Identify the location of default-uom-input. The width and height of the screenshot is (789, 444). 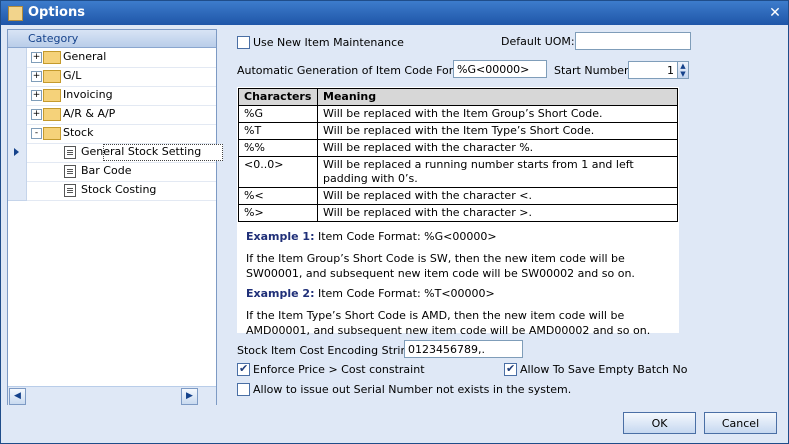
(633, 41).